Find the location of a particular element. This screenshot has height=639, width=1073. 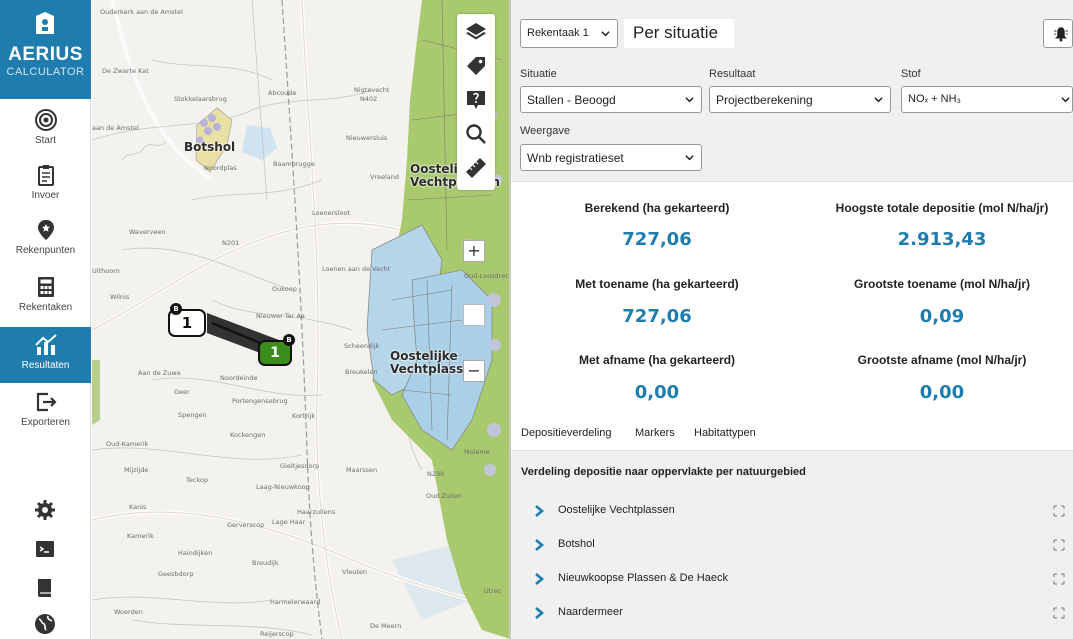

road-label: N201 is located at coordinates (231, 243).